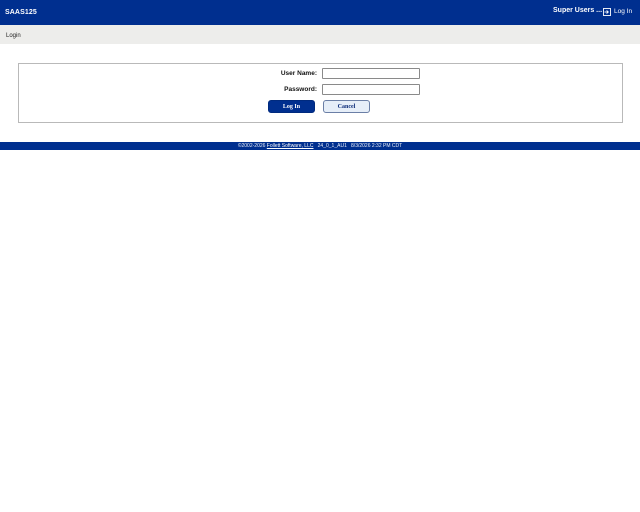  Describe the element at coordinates (320, 34) in the screenshot. I see `breadcrumb-bar: Login` at that location.